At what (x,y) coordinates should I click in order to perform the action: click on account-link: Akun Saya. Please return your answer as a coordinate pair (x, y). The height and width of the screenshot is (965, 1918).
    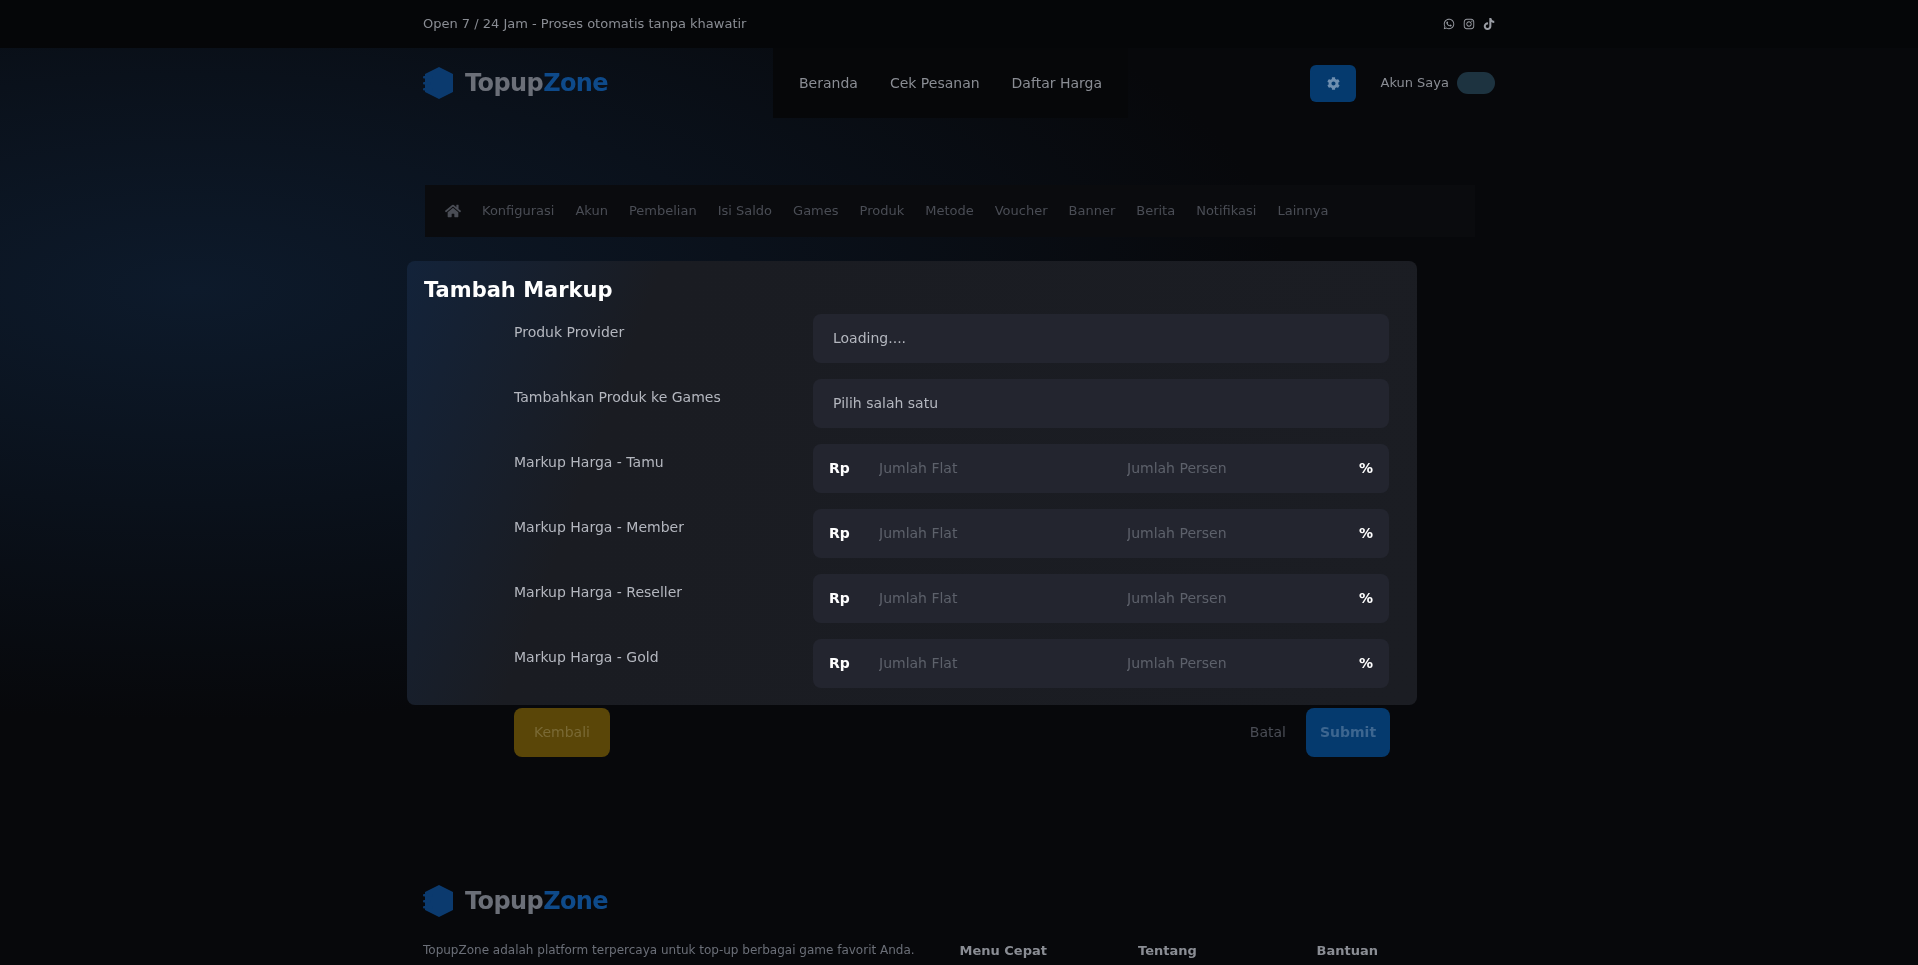
    Looking at the image, I should click on (1414, 83).